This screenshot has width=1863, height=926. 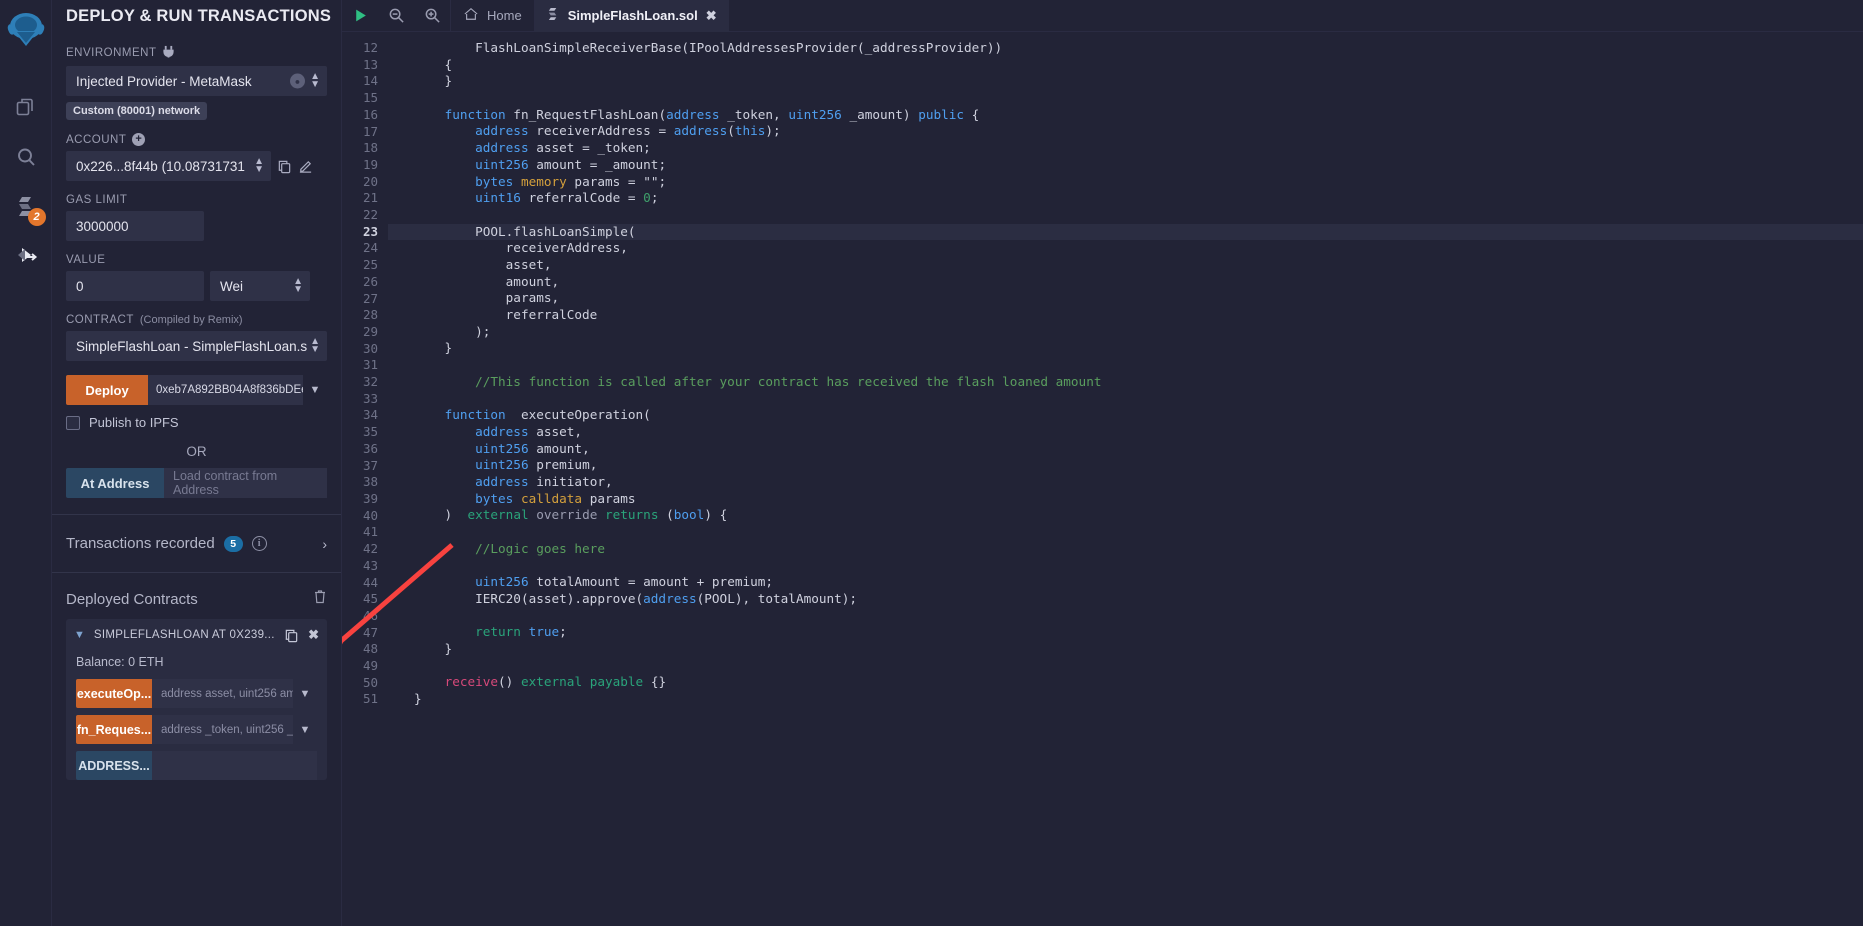 What do you see at coordinates (134, 422) in the screenshot?
I see `publish-ipfs-label: Publish to IPFS` at bounding box center [134, 422].